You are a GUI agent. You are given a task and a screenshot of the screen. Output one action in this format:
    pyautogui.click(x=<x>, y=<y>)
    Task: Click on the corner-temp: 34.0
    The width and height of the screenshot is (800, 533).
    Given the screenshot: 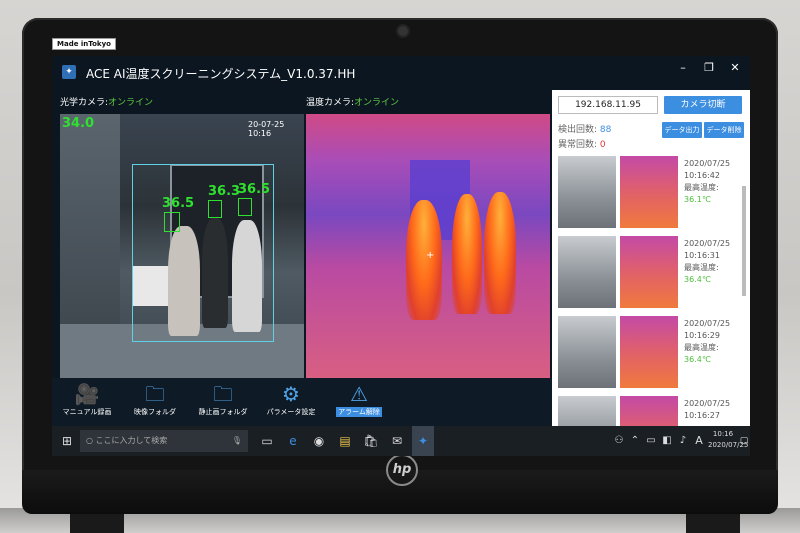 What is the action you would take?
    pyautogui.click(x=78, y=123)
    